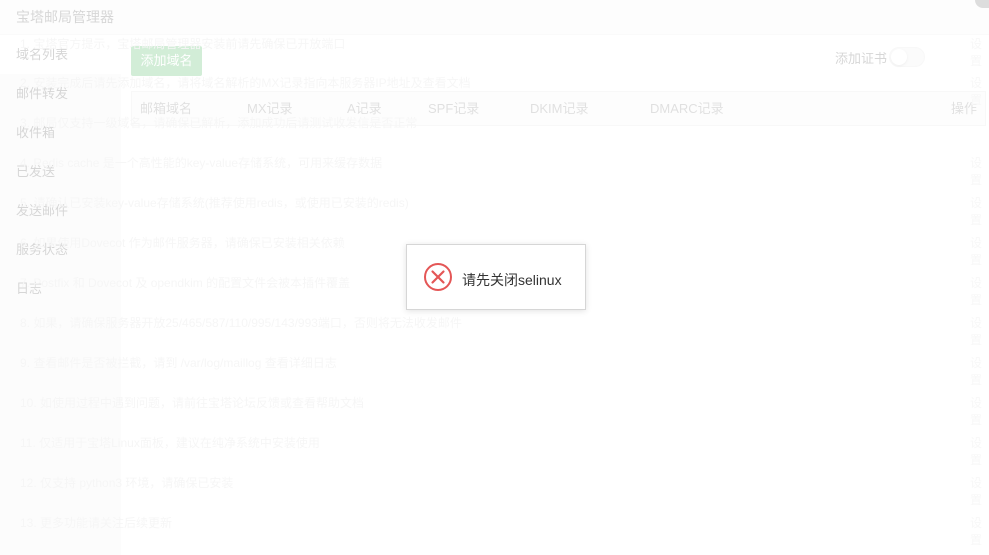 Image resolution: width=989 pixels, height=555 pixels. What do you see at coordinates (964, 108) in the screenshot?
I see `th-actions: 操作` at bounding box center [964, 108].